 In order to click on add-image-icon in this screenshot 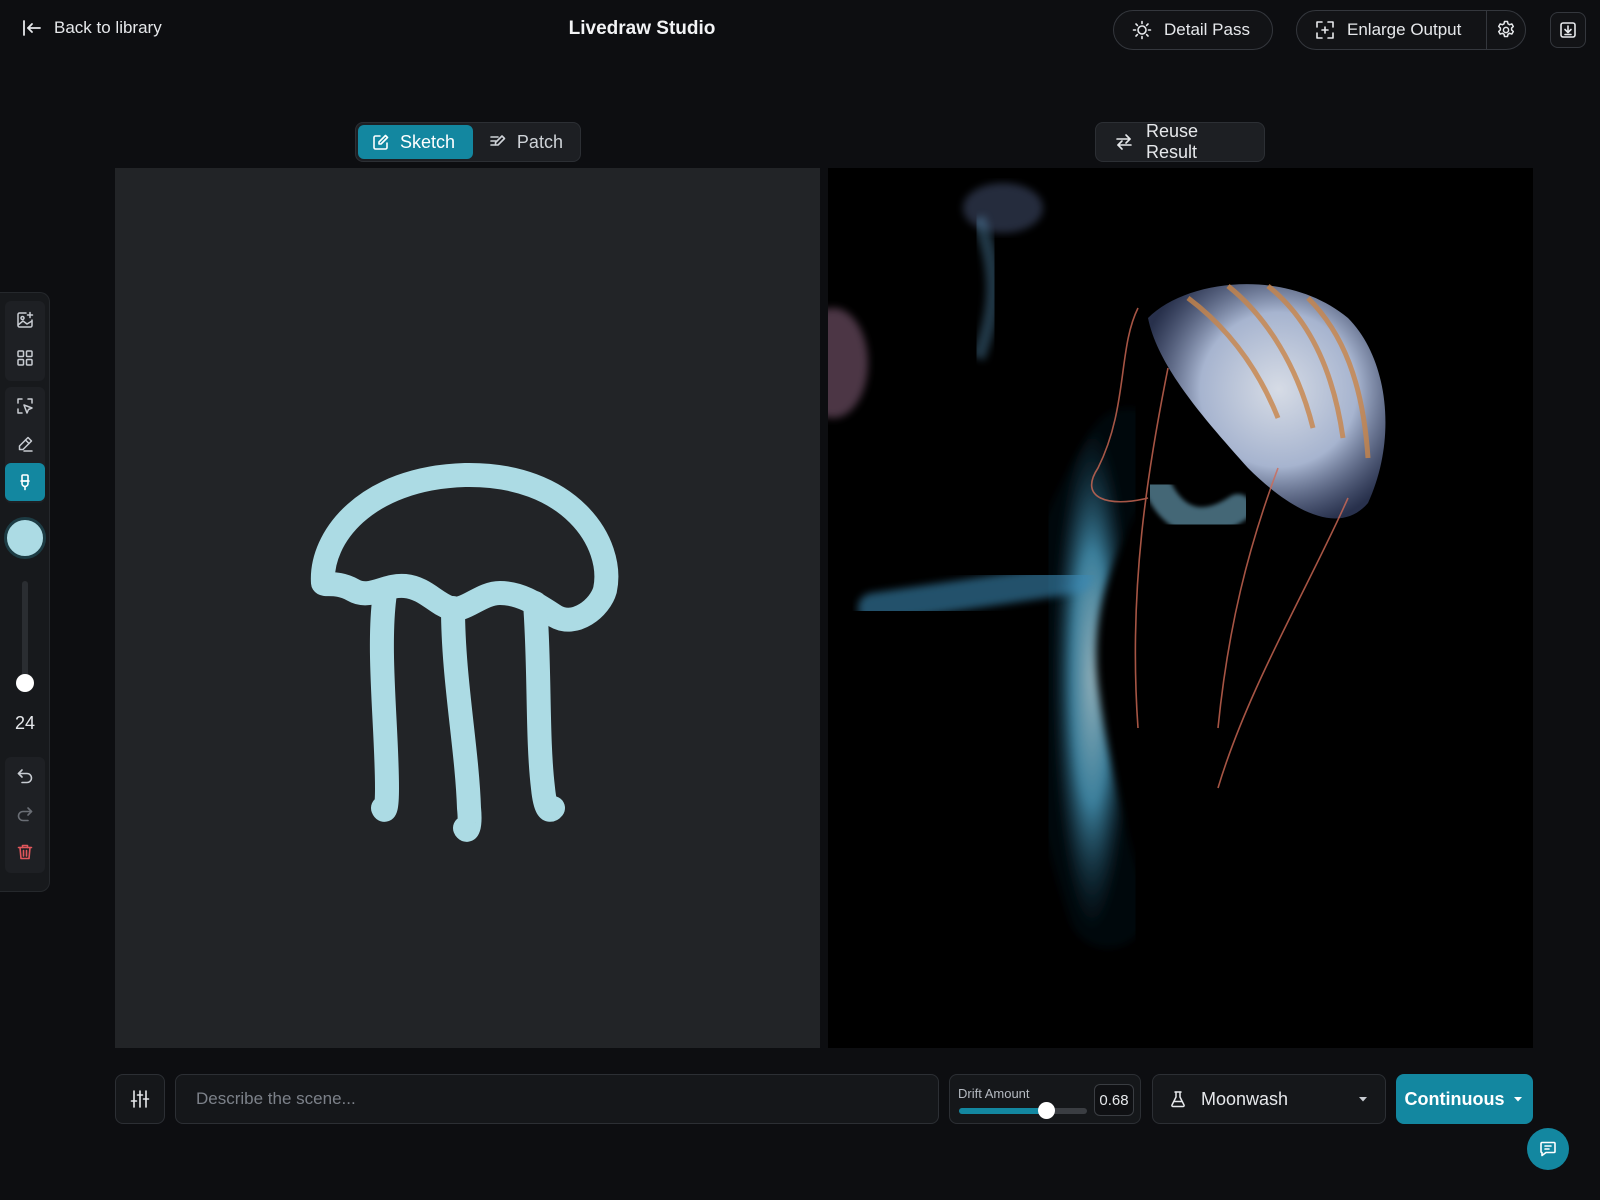, I will do `click(25, 320)`.